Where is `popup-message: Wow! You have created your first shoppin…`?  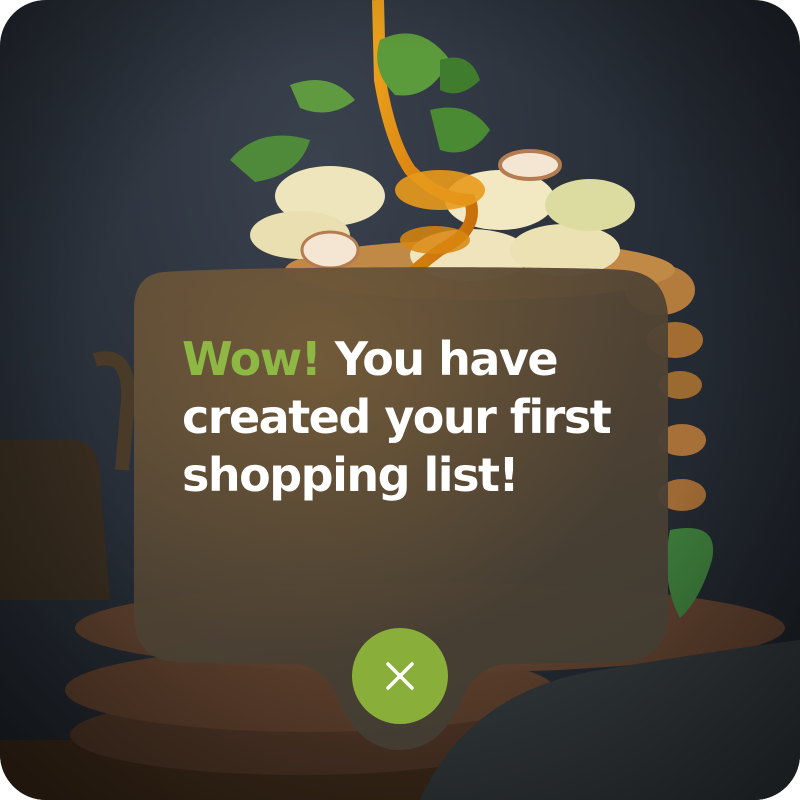 popup-message: Wow! You have created your first shoppin… is located at coordinates (417, 417).